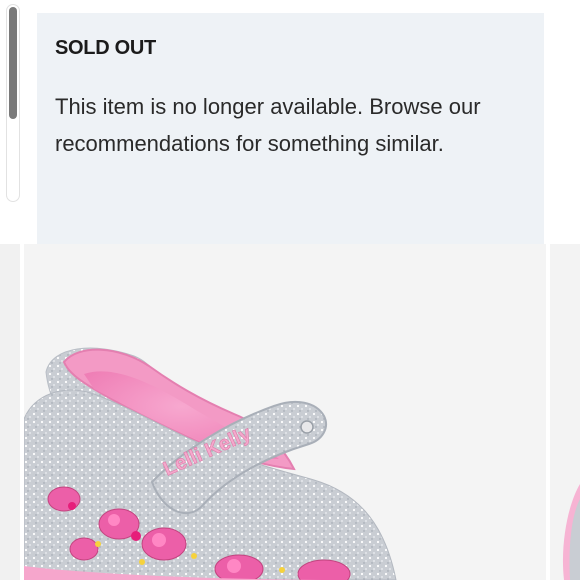 The height and width of the screenshot is (580, 580). I want to click on recommendation-card-next, so click(565, 412).